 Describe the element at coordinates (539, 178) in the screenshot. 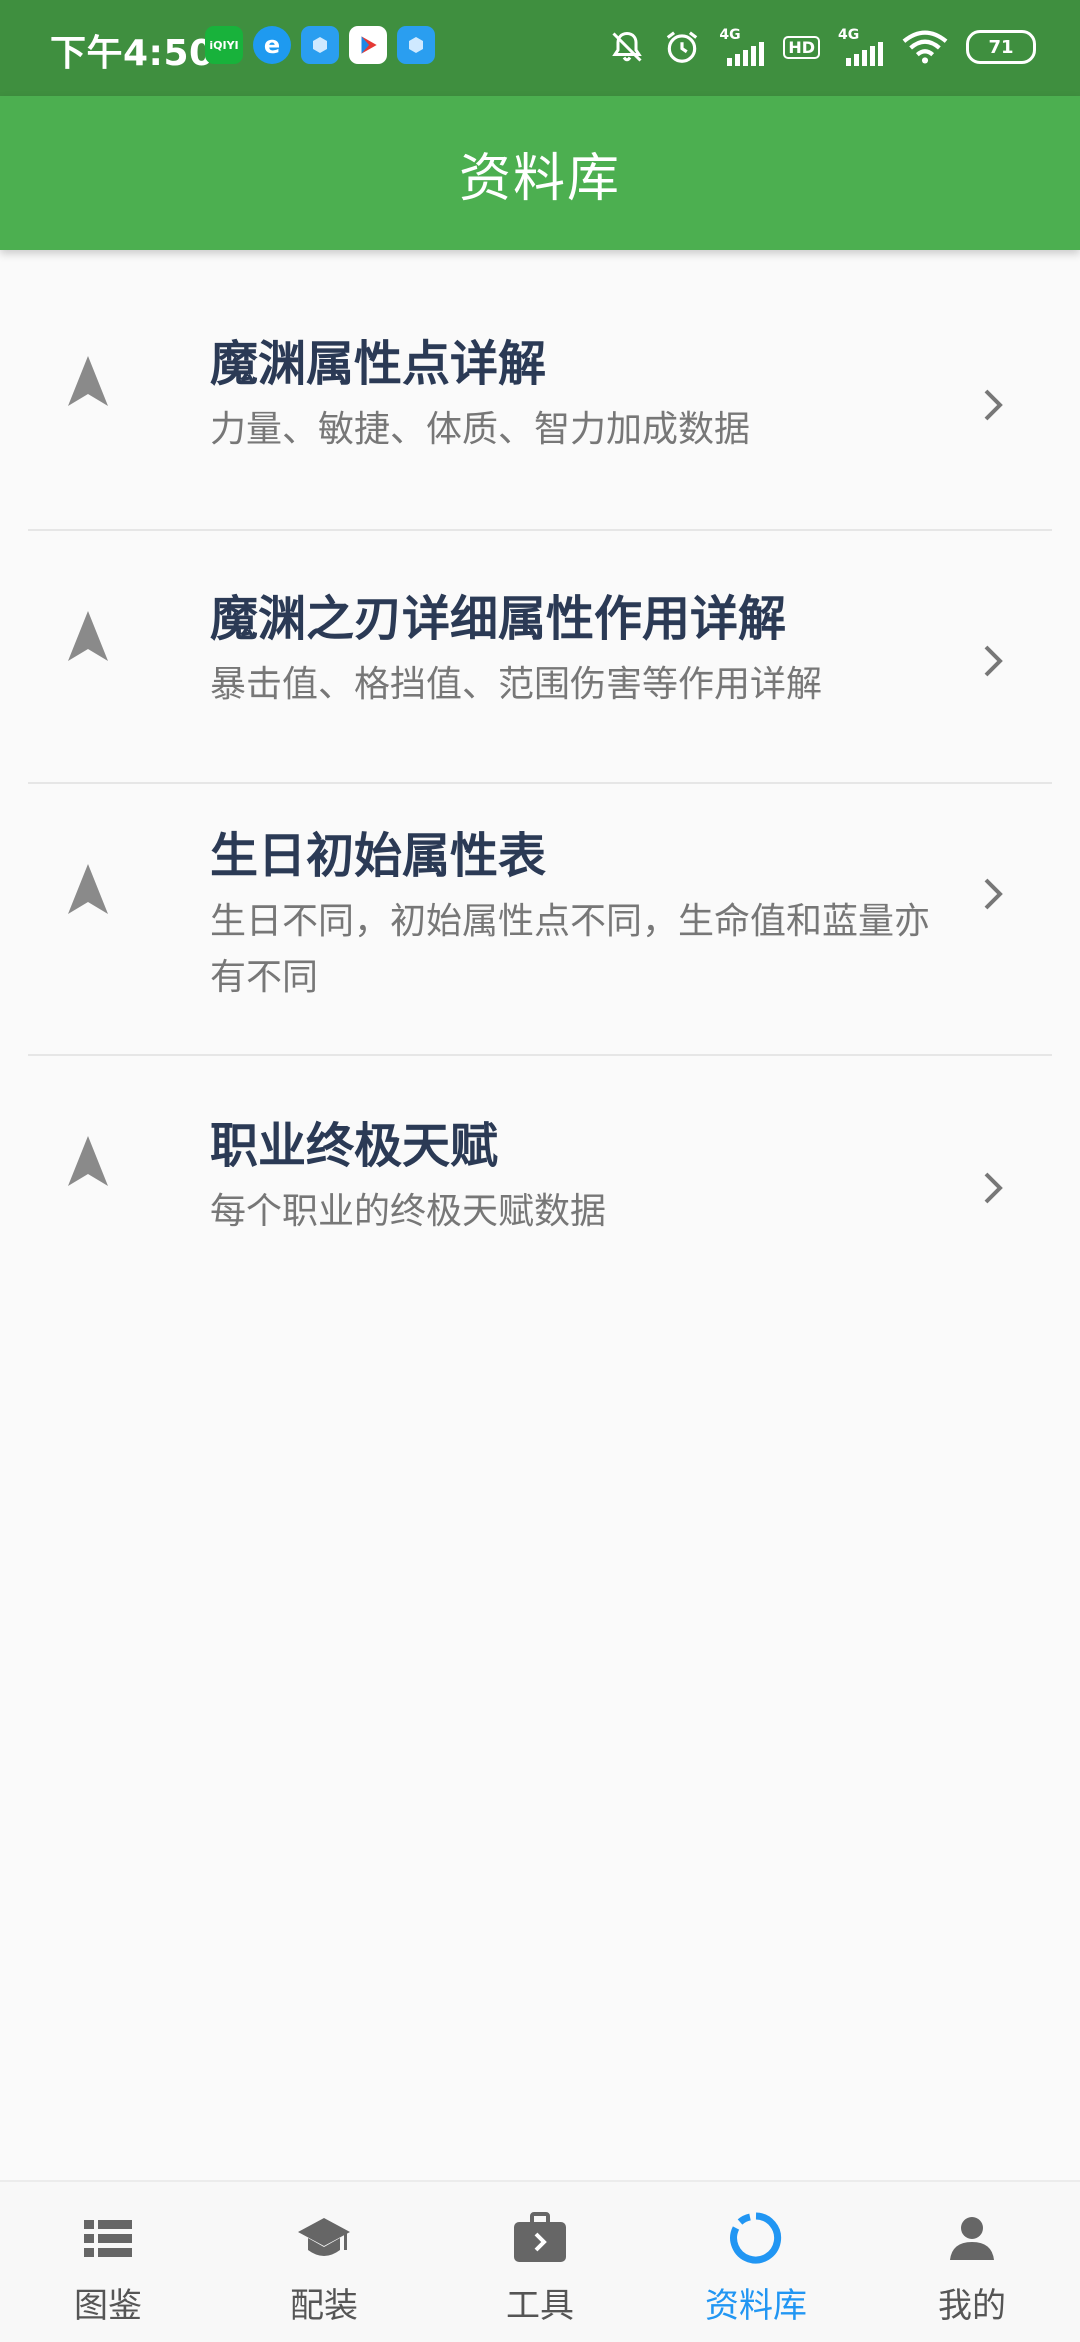

I see `page-title: 资料库` at that location.